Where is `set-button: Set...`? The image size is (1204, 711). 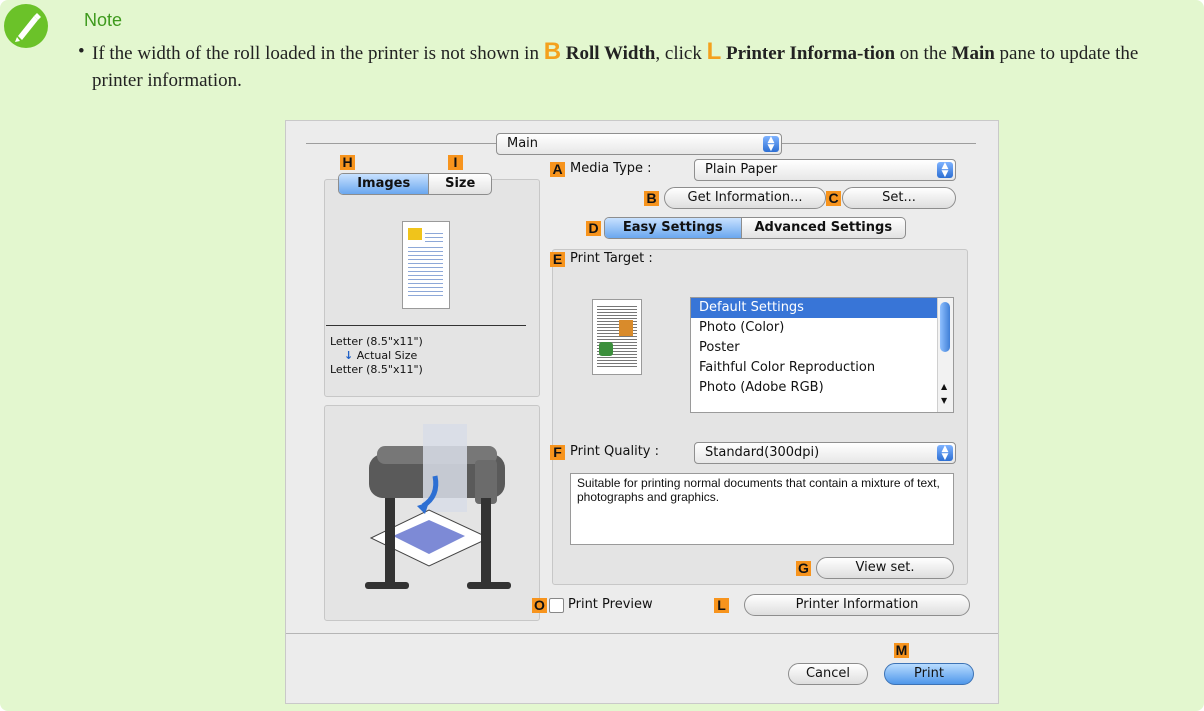 set-button: Set... is located at coordinates (899, 198).